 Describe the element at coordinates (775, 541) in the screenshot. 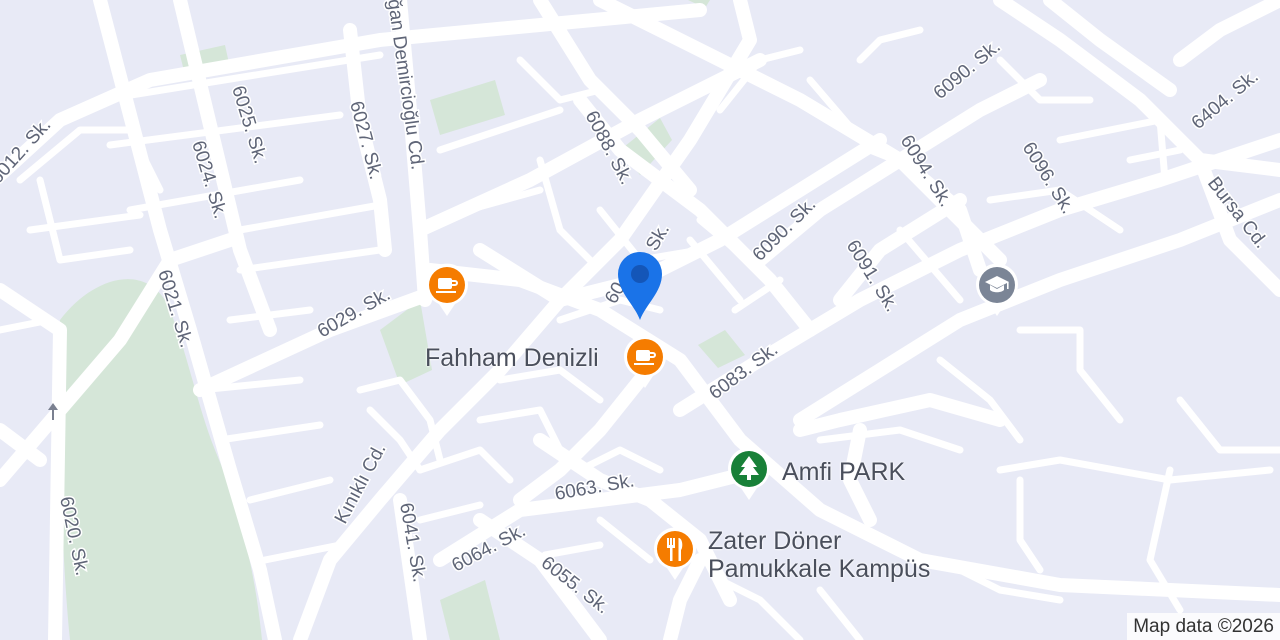

I see `poi-label-zater-line1: Zater Döner` at that location.